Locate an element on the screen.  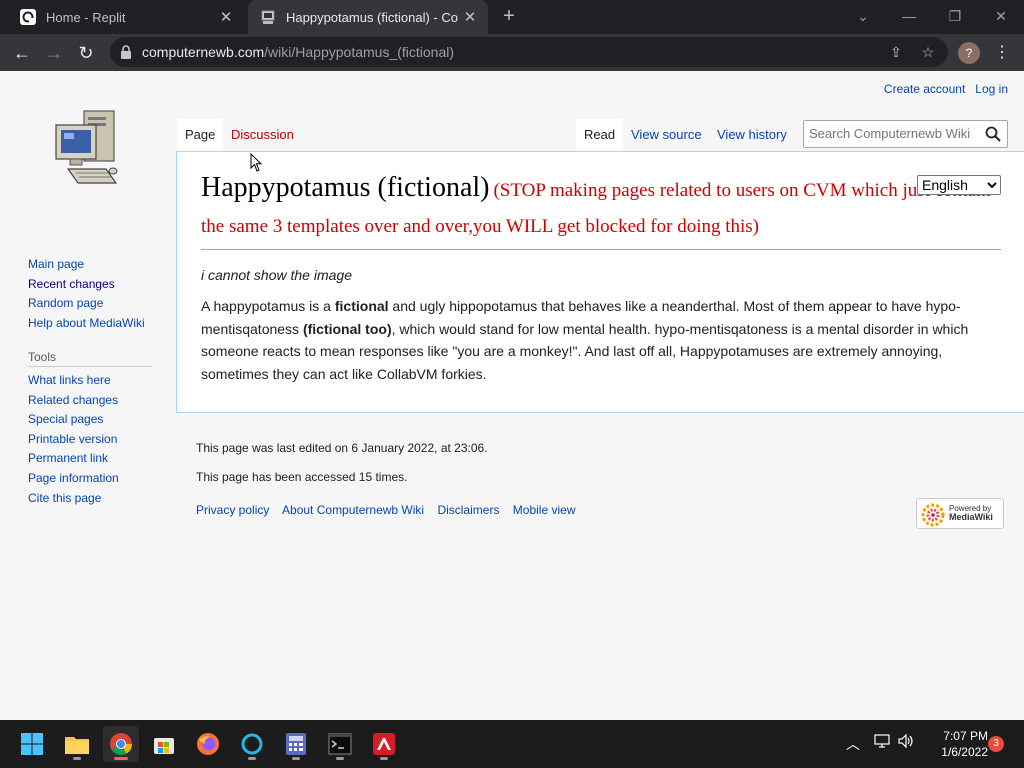
terminal-icon is located at coordinates (340, 744).